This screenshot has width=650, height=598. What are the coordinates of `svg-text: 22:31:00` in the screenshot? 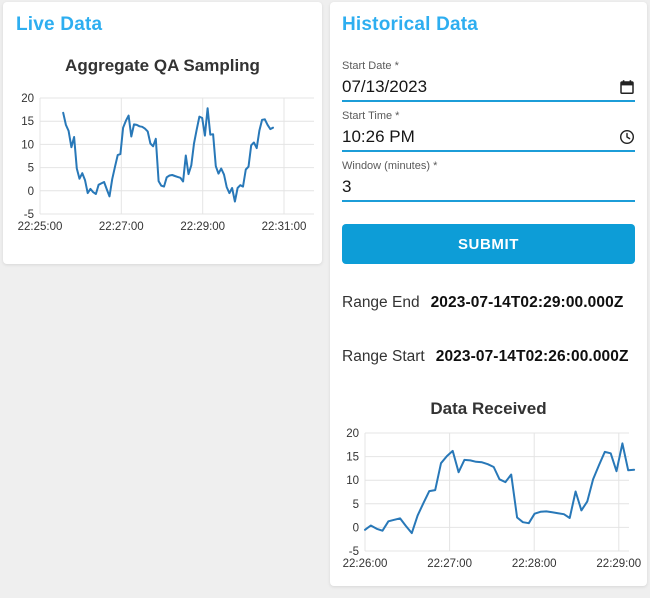 It's located at (283, 227).